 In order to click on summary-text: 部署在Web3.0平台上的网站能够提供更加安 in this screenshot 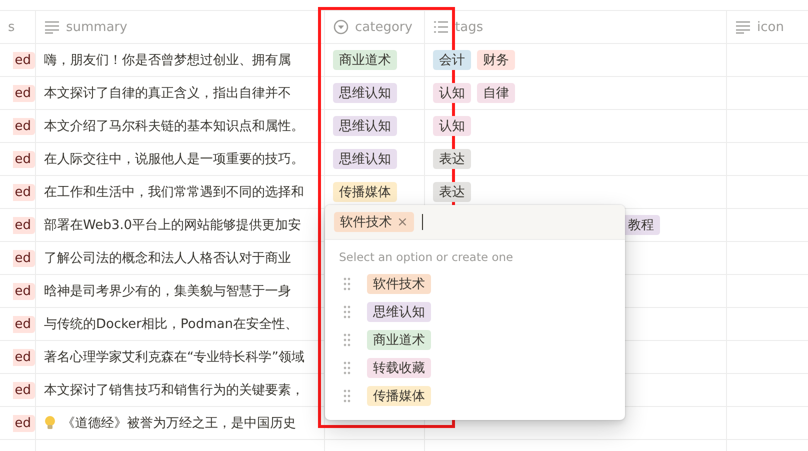, I will do `click(173, 225)`.